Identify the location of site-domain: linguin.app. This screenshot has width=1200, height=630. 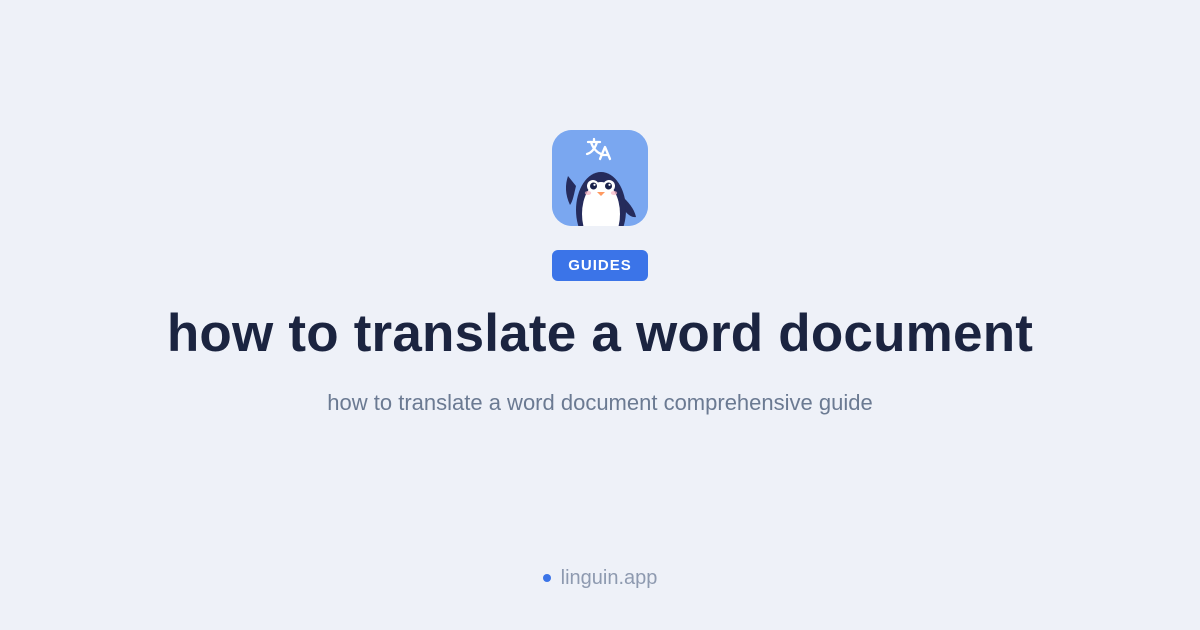
(609, 578).